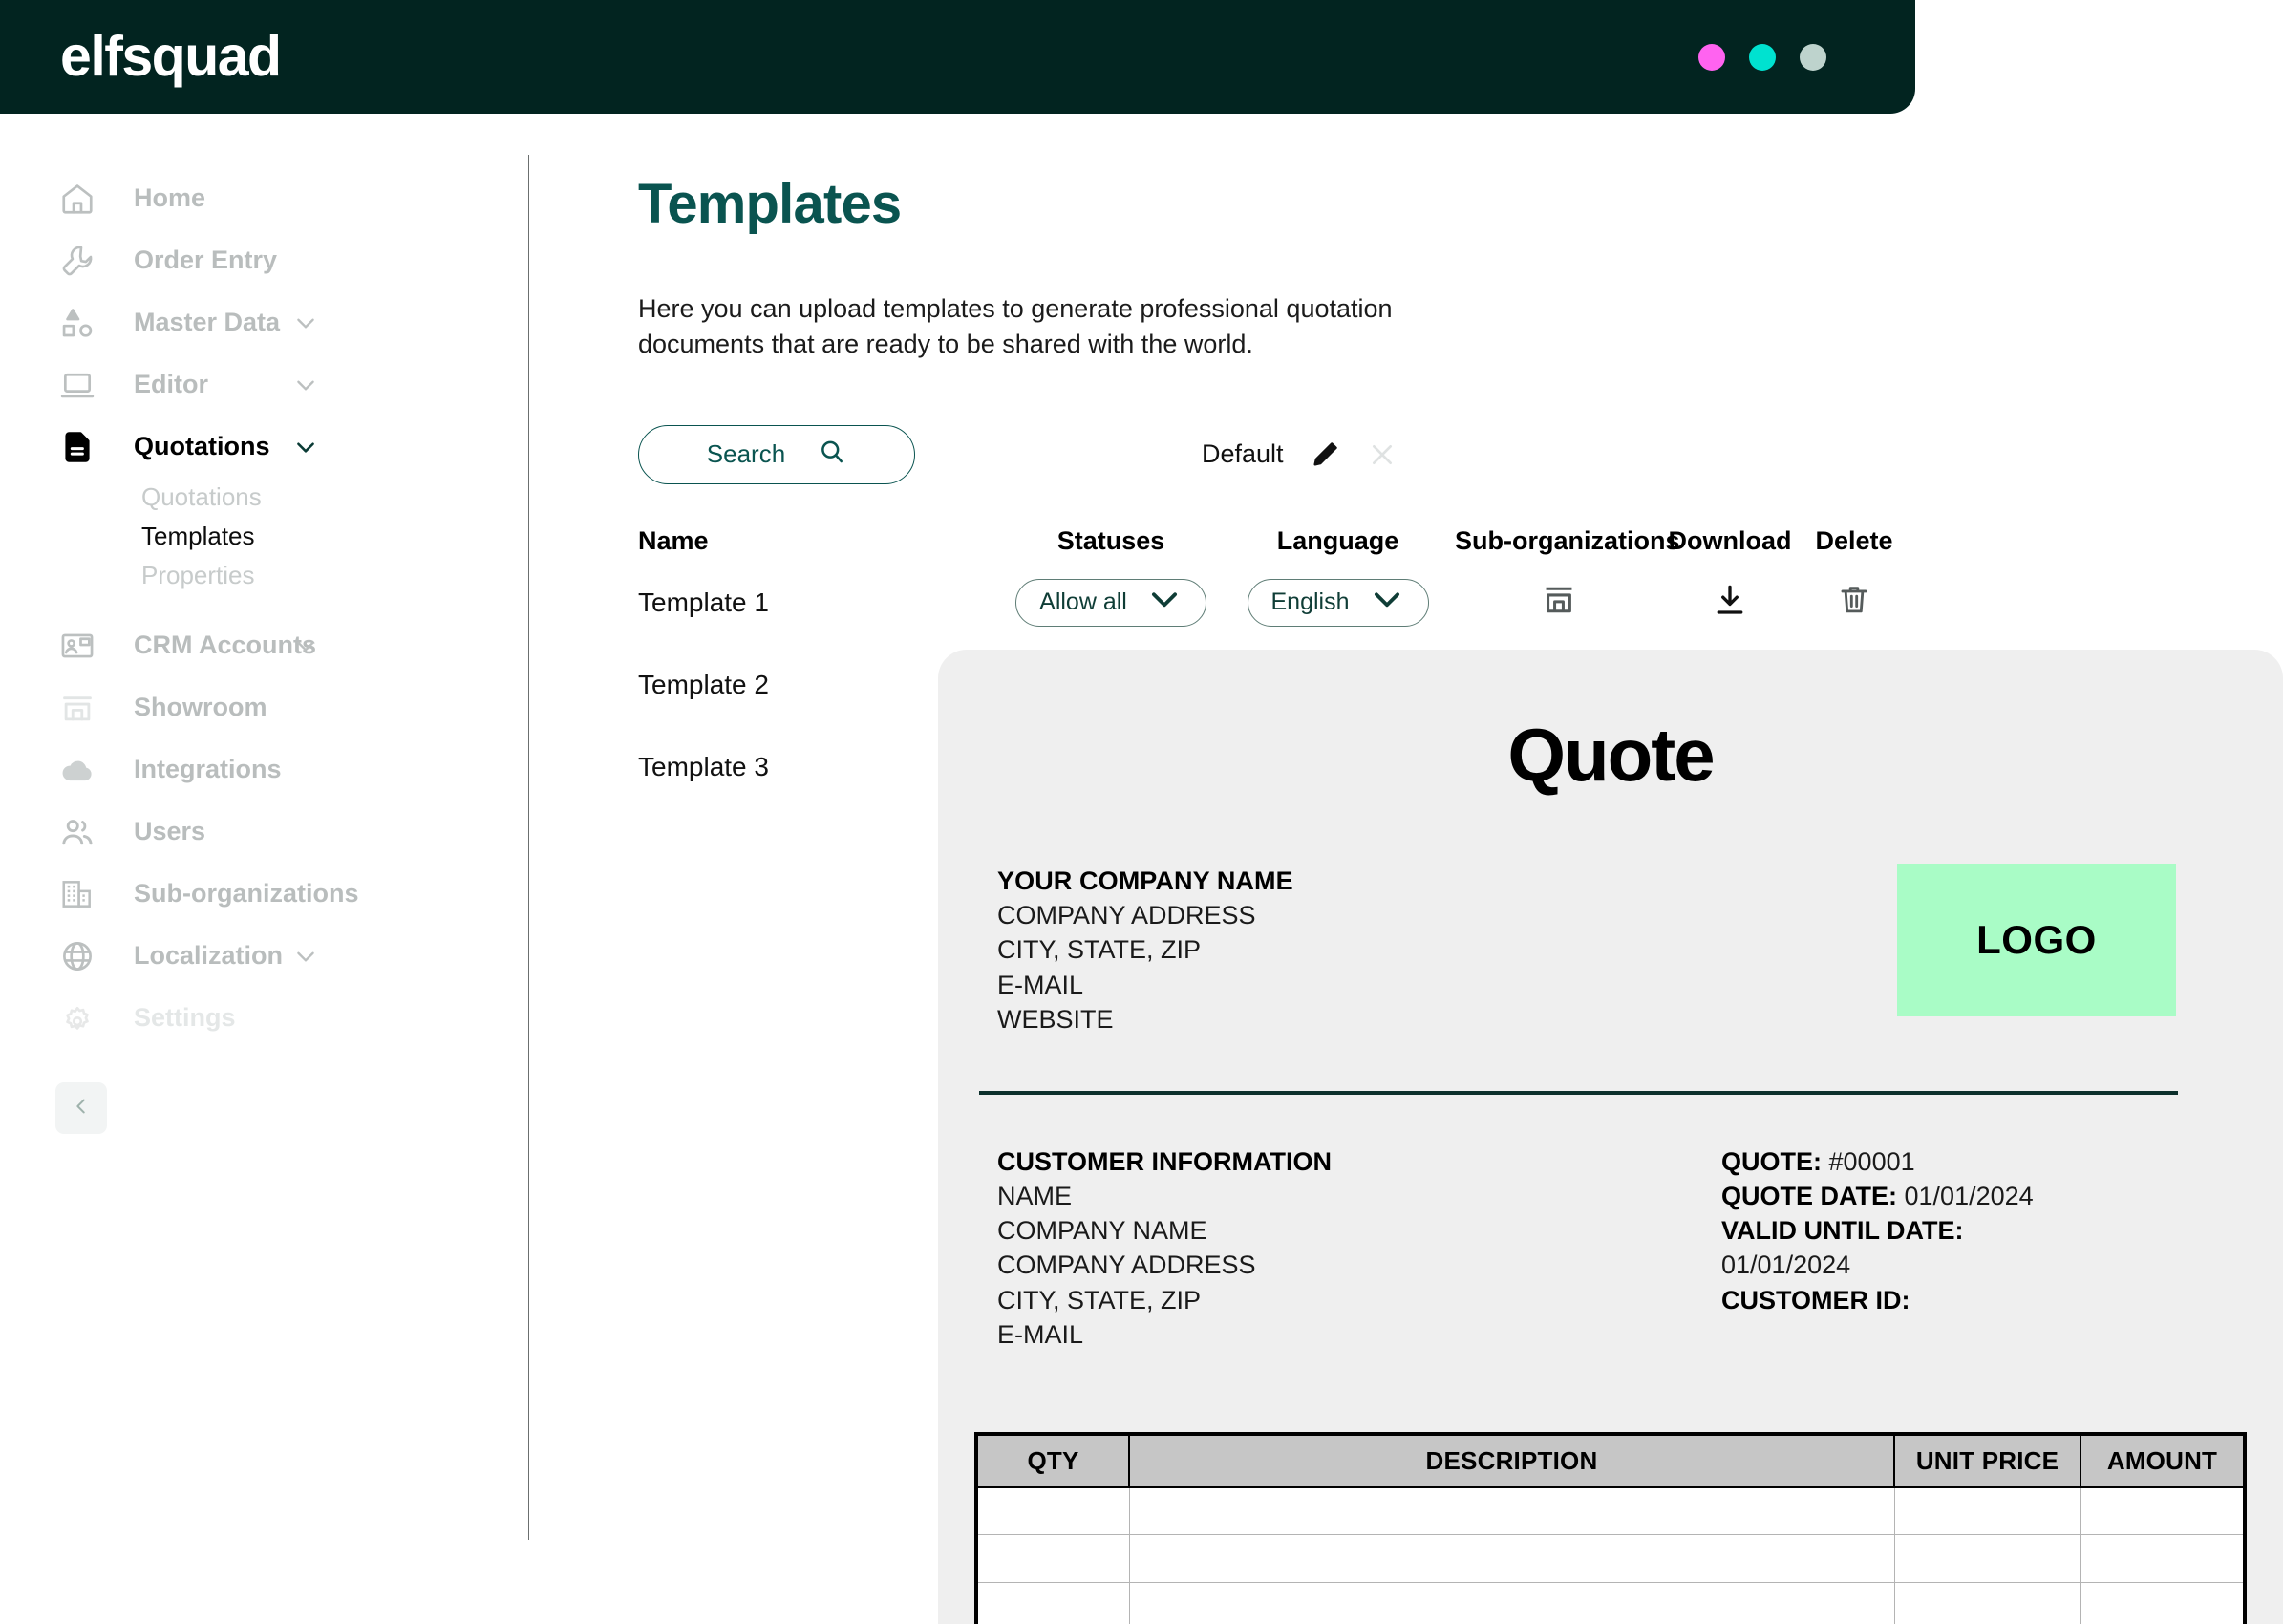 This screenshot has width=2283, height=1624. I want to click on status-value: Allow all, so click(1083, 602).